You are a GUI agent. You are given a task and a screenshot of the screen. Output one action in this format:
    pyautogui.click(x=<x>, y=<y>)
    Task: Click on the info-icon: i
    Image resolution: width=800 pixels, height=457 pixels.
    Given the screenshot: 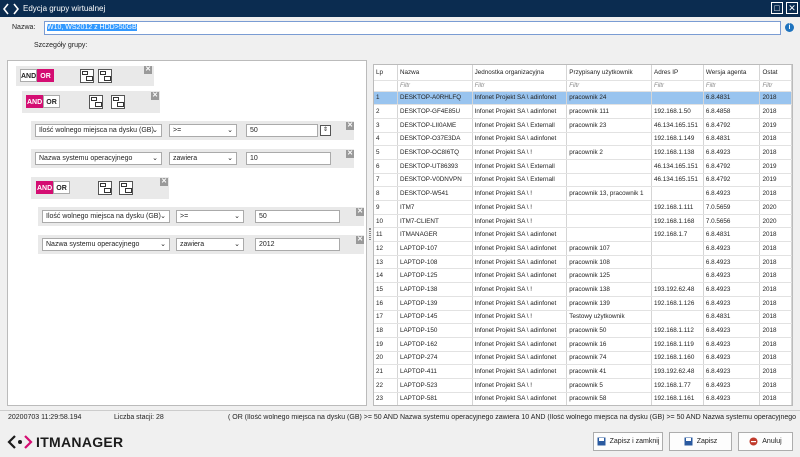 What is the action you would take?
    pyautogui.click(x=789, y=27)
    